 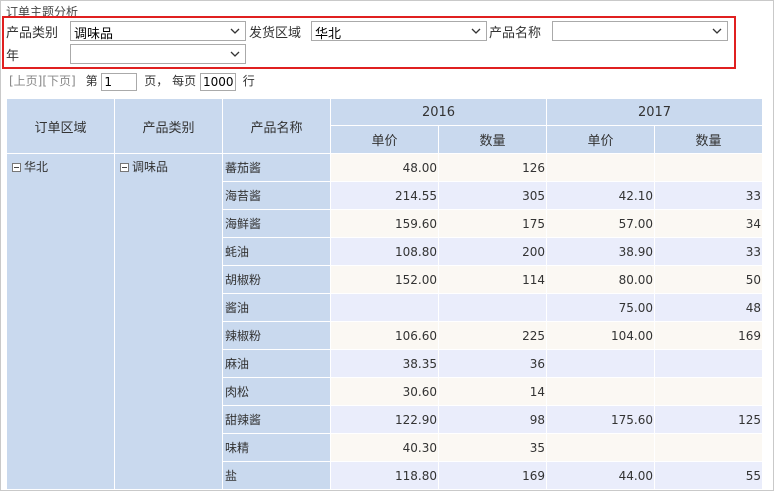 What do you see at coordinates (184, 81) in the screenshot?
I see `per-page-prefix: 每页` at bounding box center [184, 81].